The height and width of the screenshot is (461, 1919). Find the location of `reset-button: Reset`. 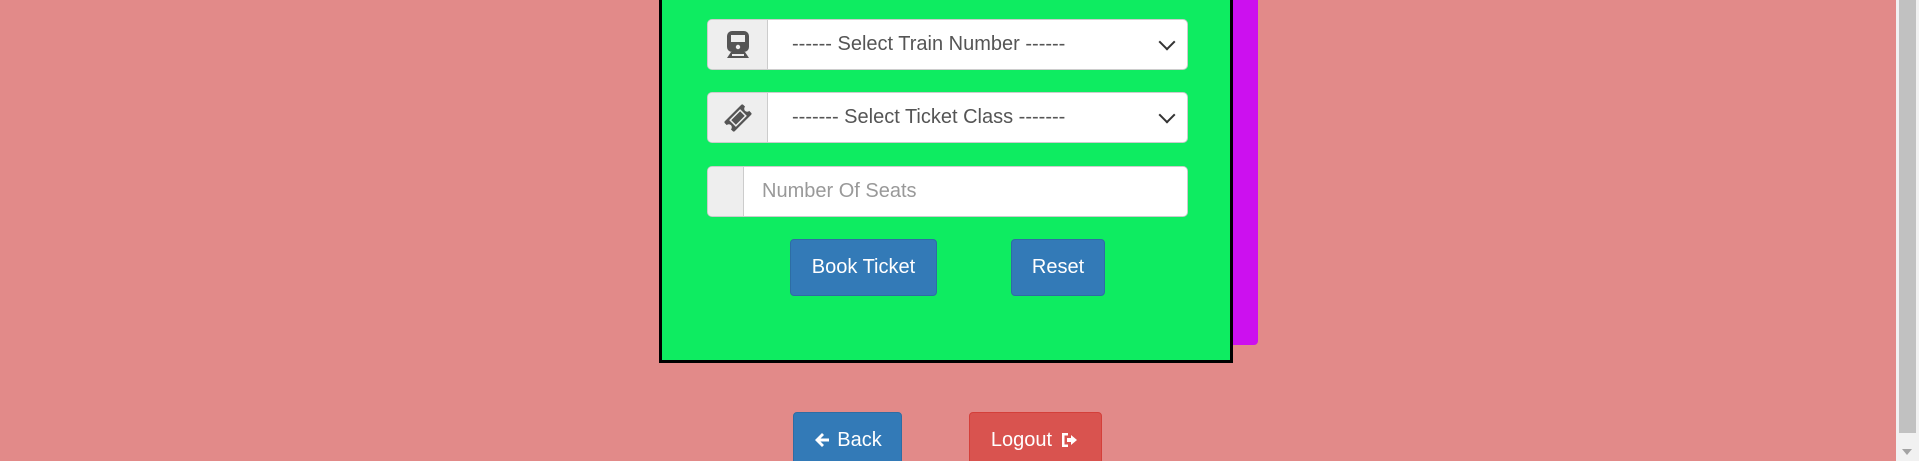

reset-button: Reset is located at coordinates (1058, 267).